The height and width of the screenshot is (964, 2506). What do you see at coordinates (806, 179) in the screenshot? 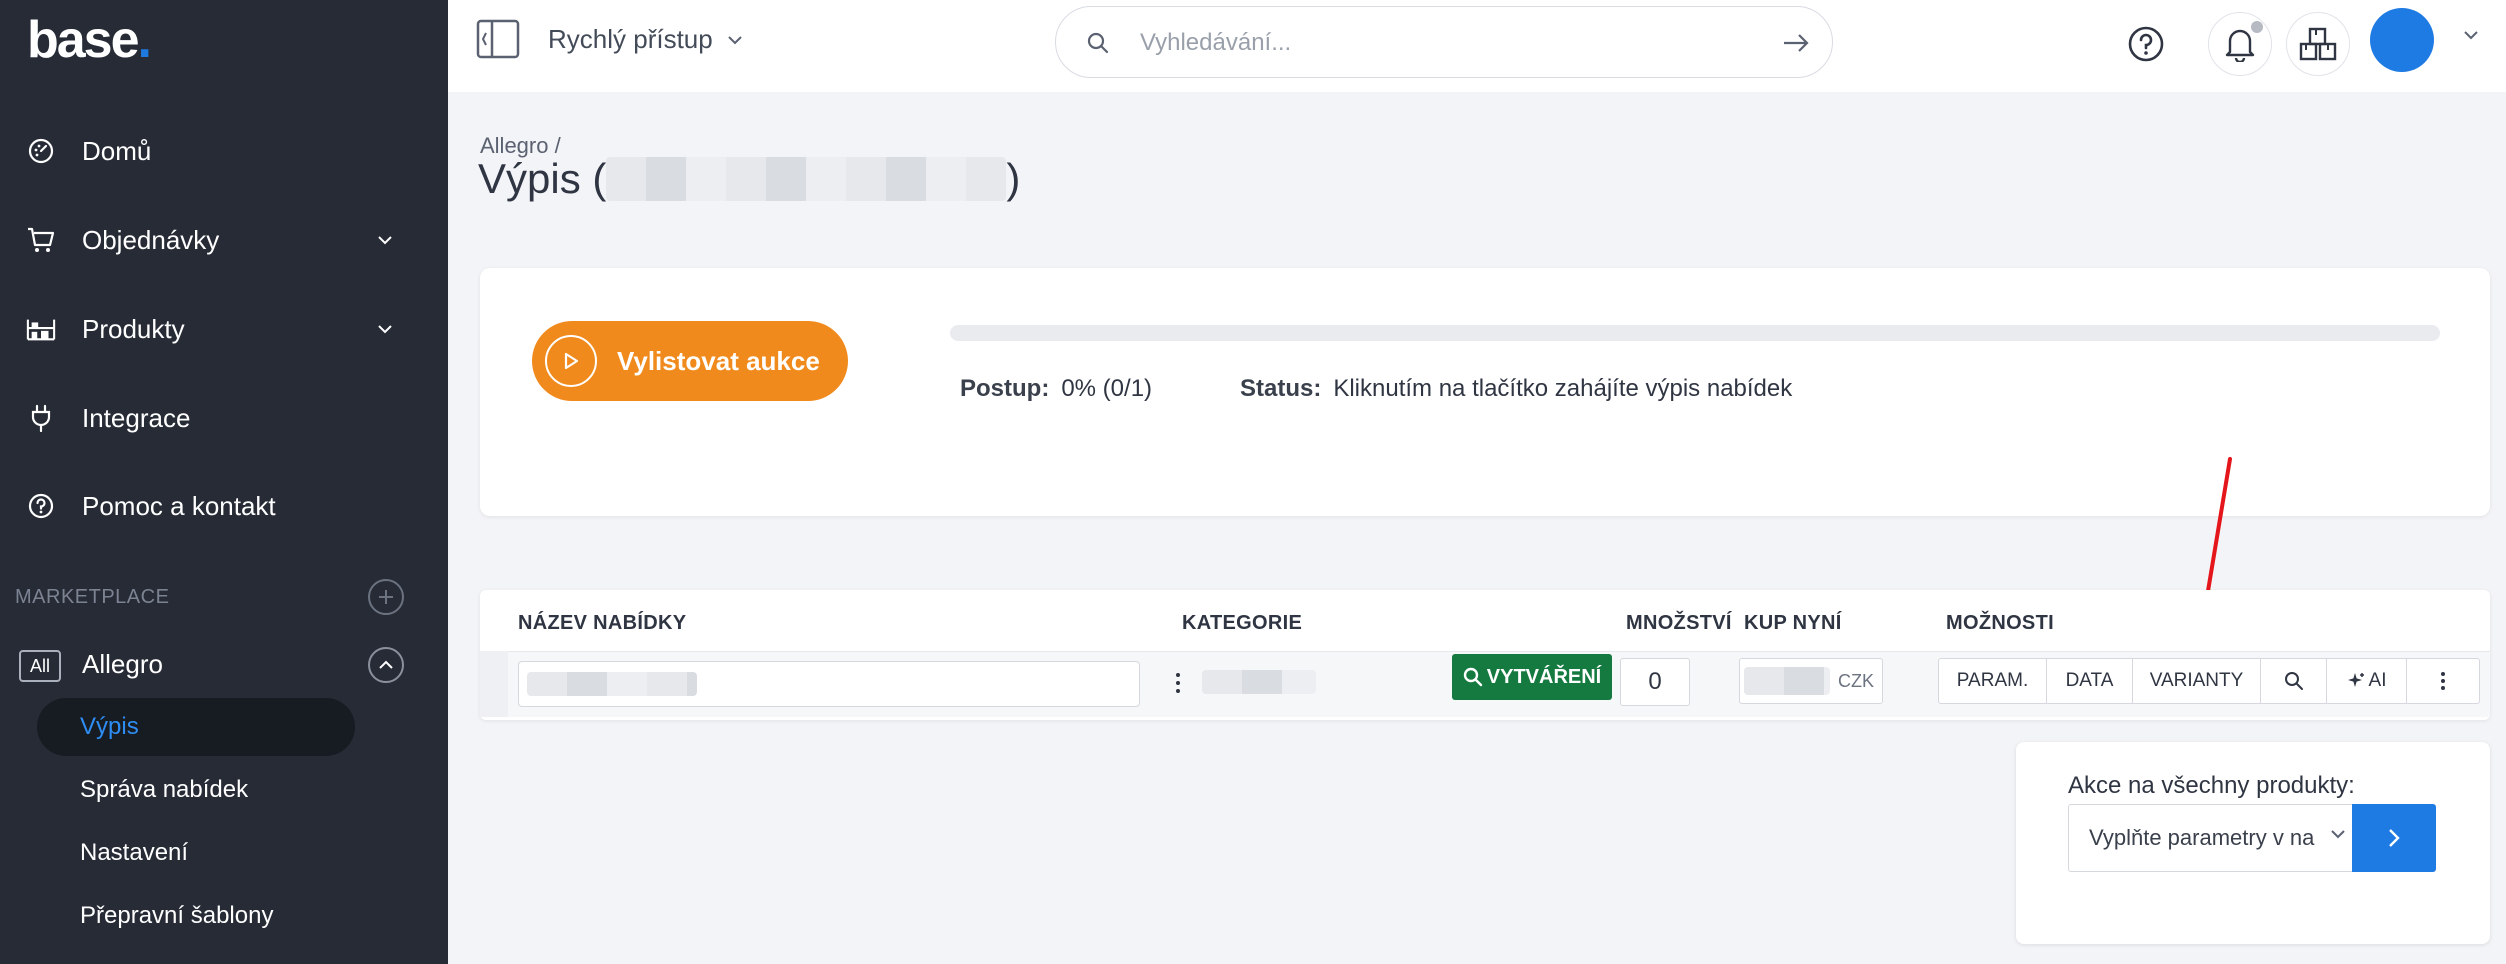
I see `redacted-account-name` at bounding box center [806, 179].